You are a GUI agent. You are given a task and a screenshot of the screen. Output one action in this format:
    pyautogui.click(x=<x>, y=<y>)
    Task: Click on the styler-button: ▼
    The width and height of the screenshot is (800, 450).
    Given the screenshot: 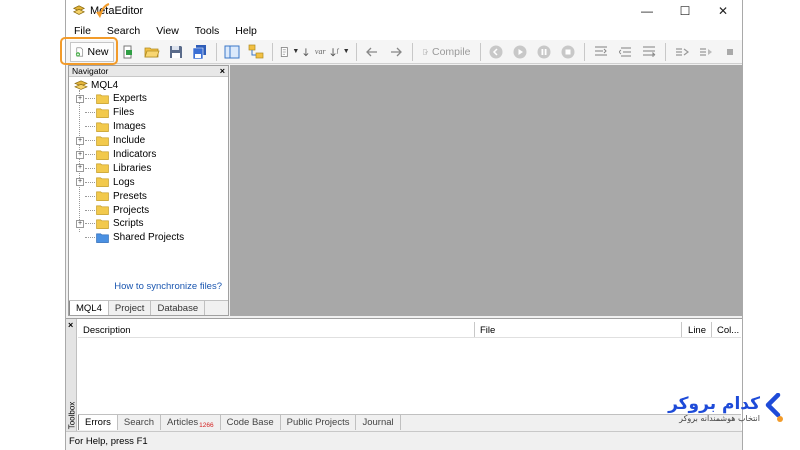 What is the action you would take?
    pyautogui.click(x=289, y=52)
    